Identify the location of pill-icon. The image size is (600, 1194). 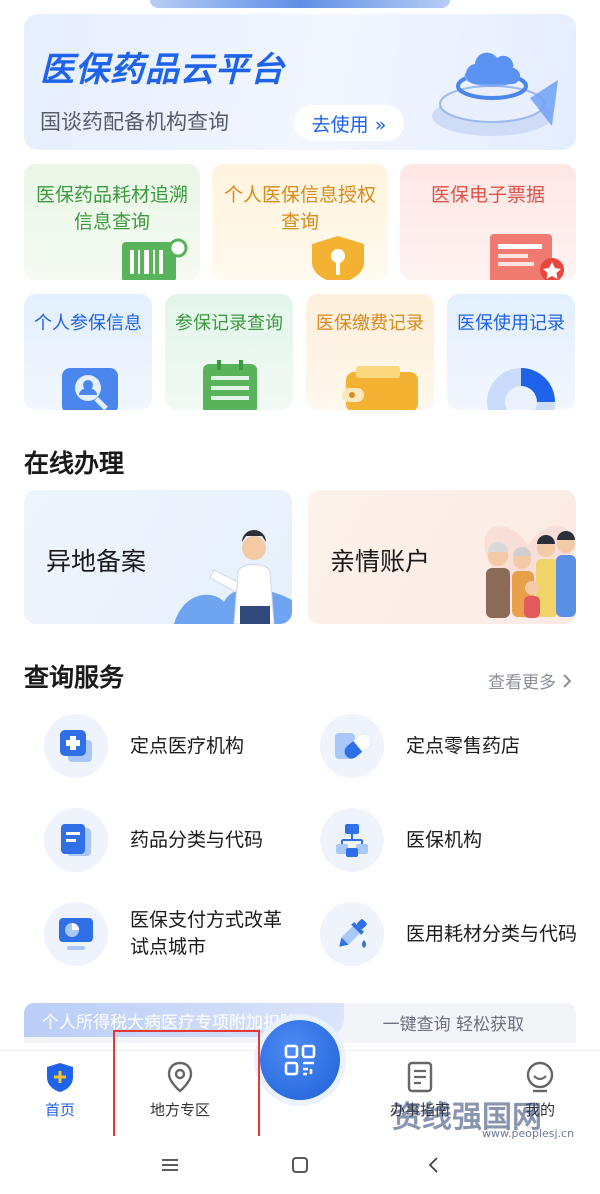
(352, 746).